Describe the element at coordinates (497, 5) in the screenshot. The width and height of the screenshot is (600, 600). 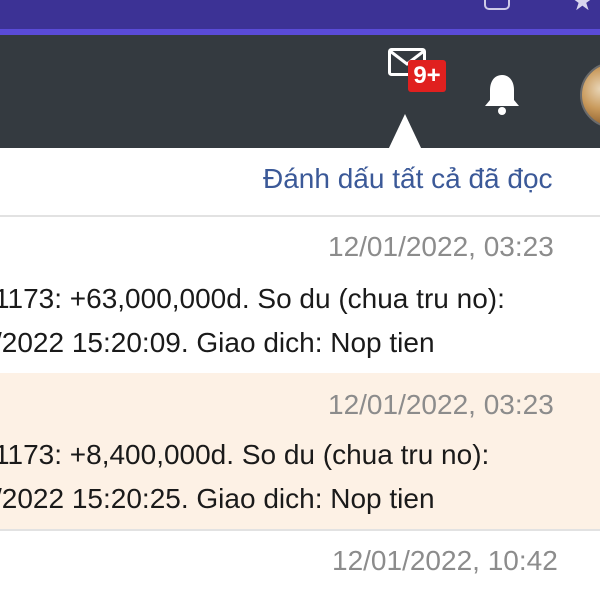
I see `browser-extension-icon` at that location.